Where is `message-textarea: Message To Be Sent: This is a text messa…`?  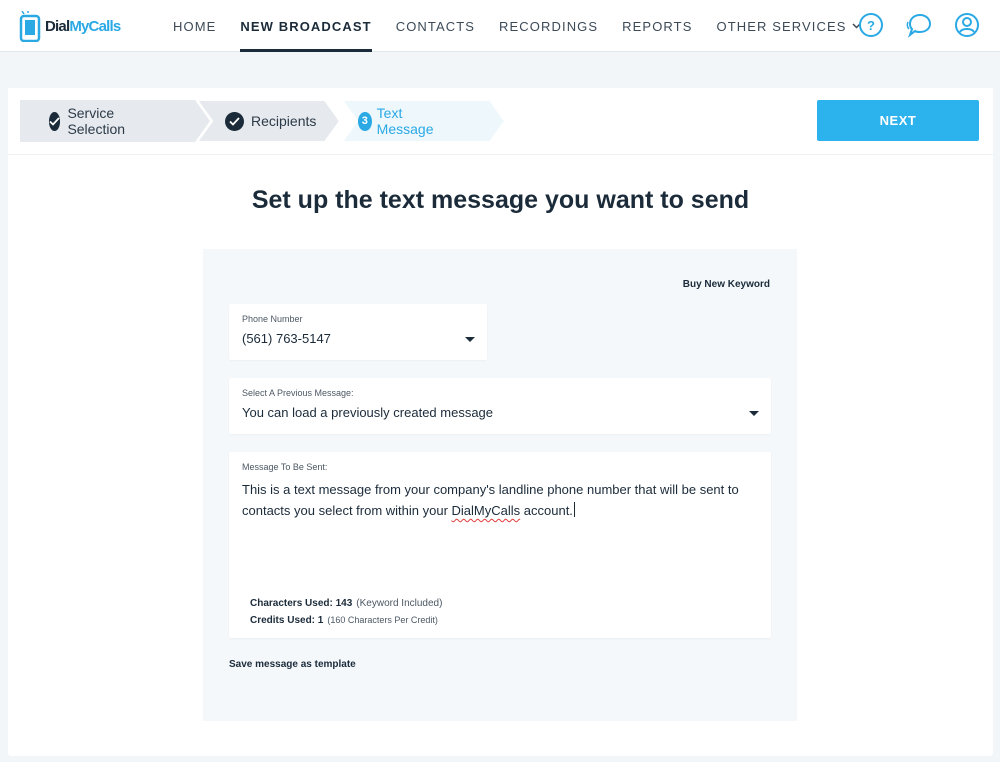
message-textarea: Message To Be Sent: This is a text messa… is located at coordinates (500, 545).